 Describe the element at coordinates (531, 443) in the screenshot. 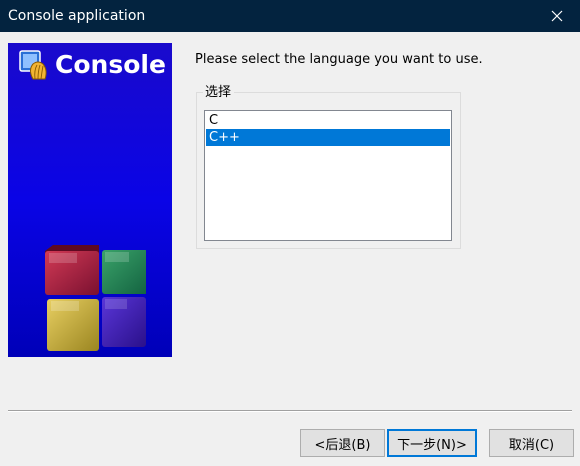

I see `cancel-button: 取消(C)` at that location.